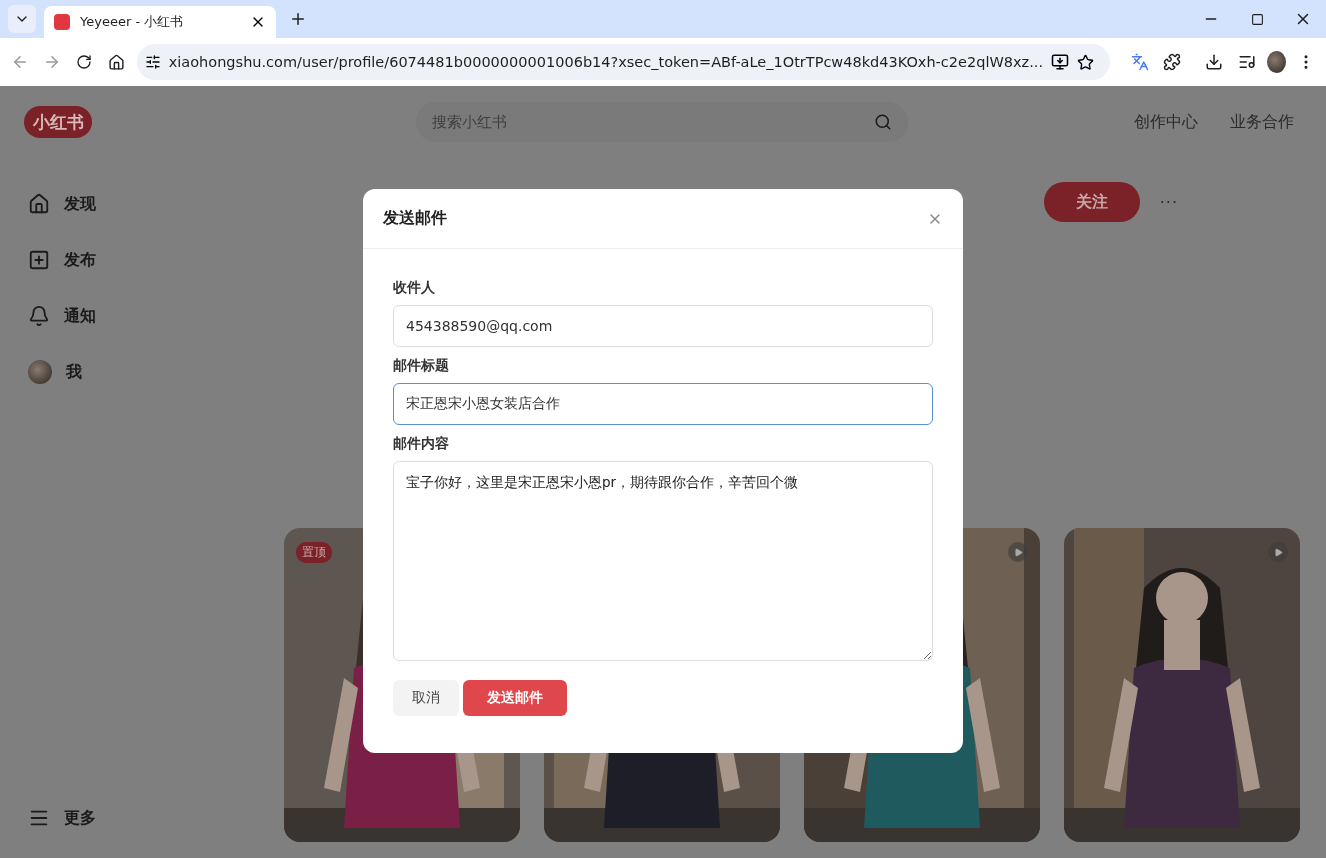 The height and width of the screenshot is (858, 1326). I want to click on sidebar-item: 我, so click(120, 372).